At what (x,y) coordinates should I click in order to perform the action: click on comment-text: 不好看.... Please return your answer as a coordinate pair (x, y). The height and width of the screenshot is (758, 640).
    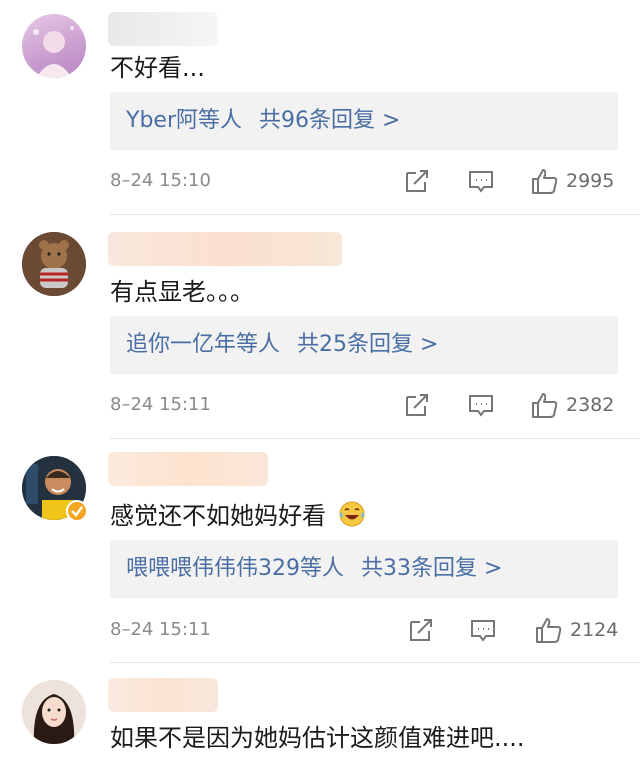
    Looking at the image, I should click on (157, 68).